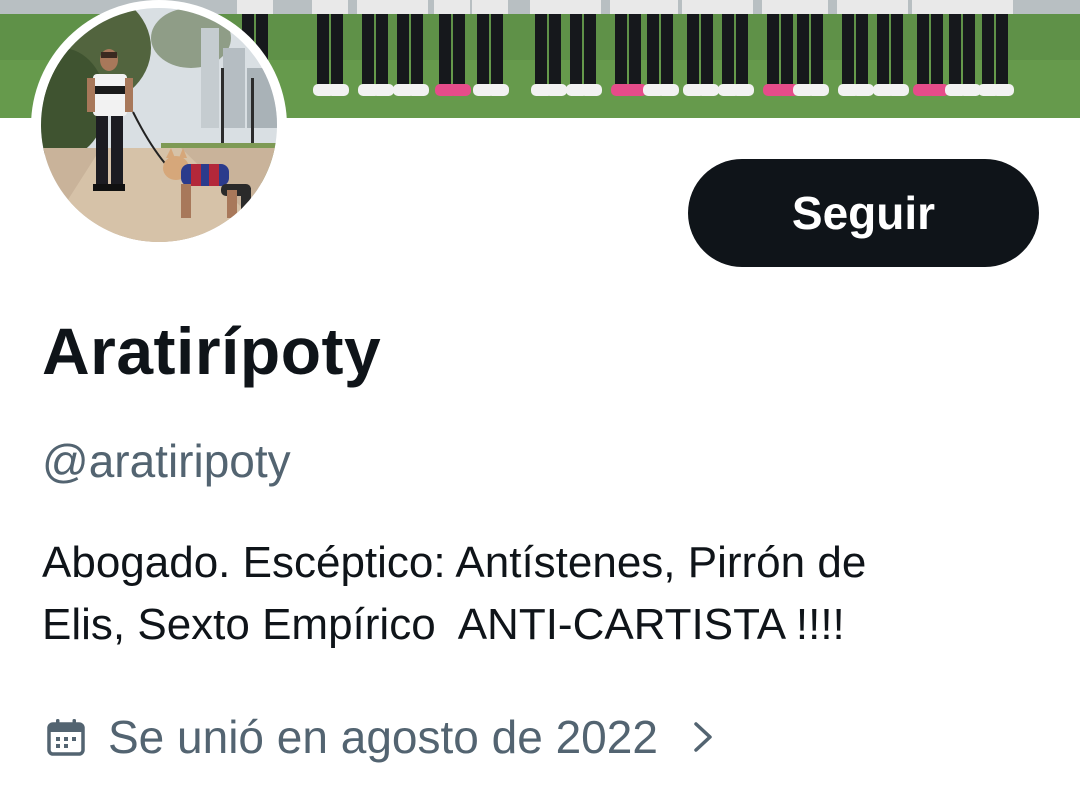 This screenshot has height=795, width=1080. Describe the element at coordinates (166, 461) in the screenshot. I see `user-handle: @aratiripoty` at that location.